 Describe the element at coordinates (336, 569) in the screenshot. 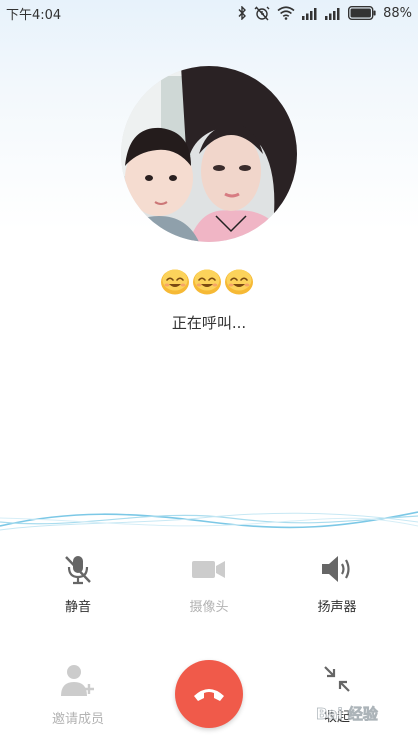

I see `speaker-icon` at that location.